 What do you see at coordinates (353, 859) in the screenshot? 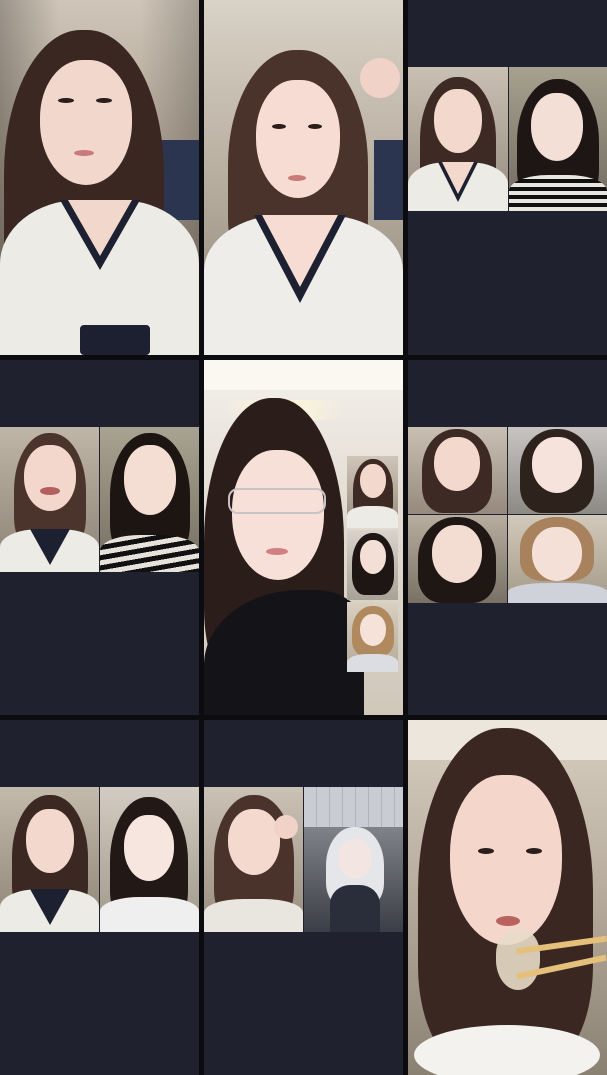
I see `video-tile-avatar` at bounding box center [353, 859].